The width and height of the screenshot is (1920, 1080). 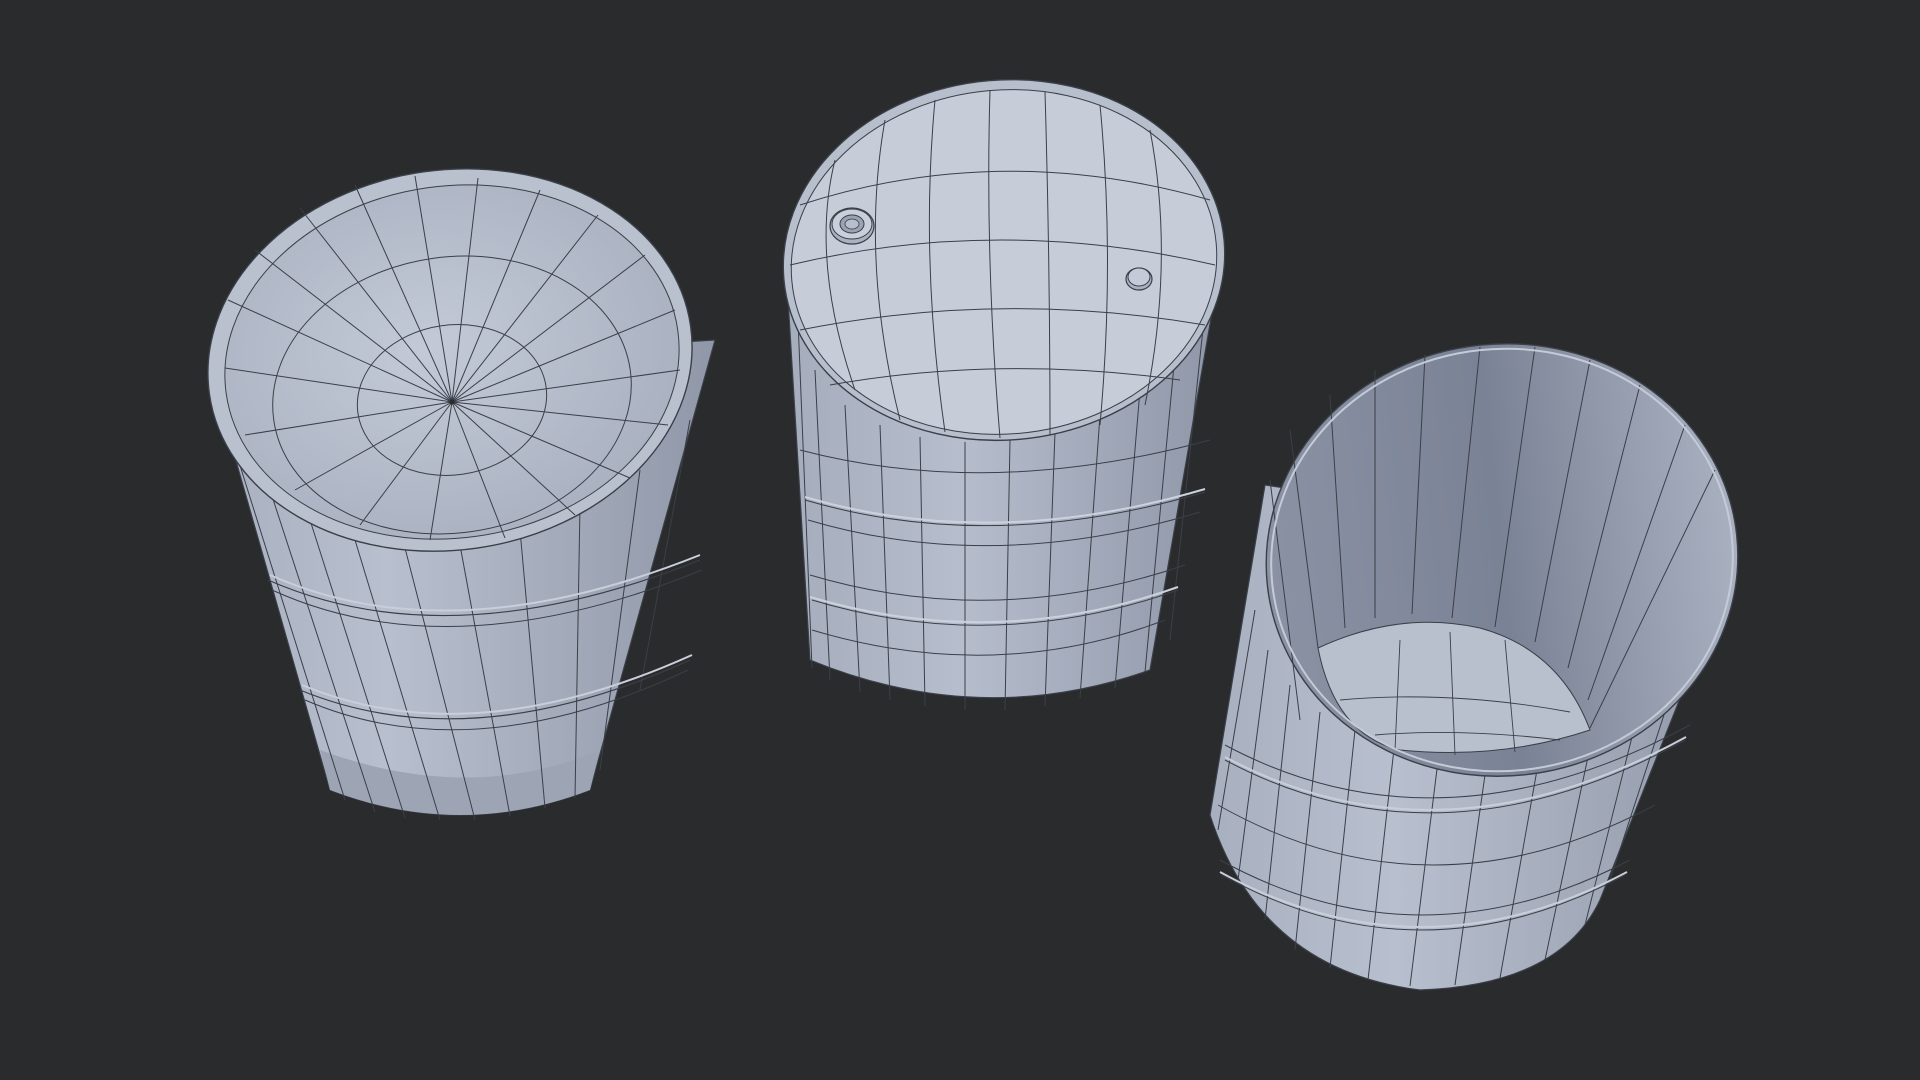 I want to click on barrel-middle, so click(x=1004, y=386).